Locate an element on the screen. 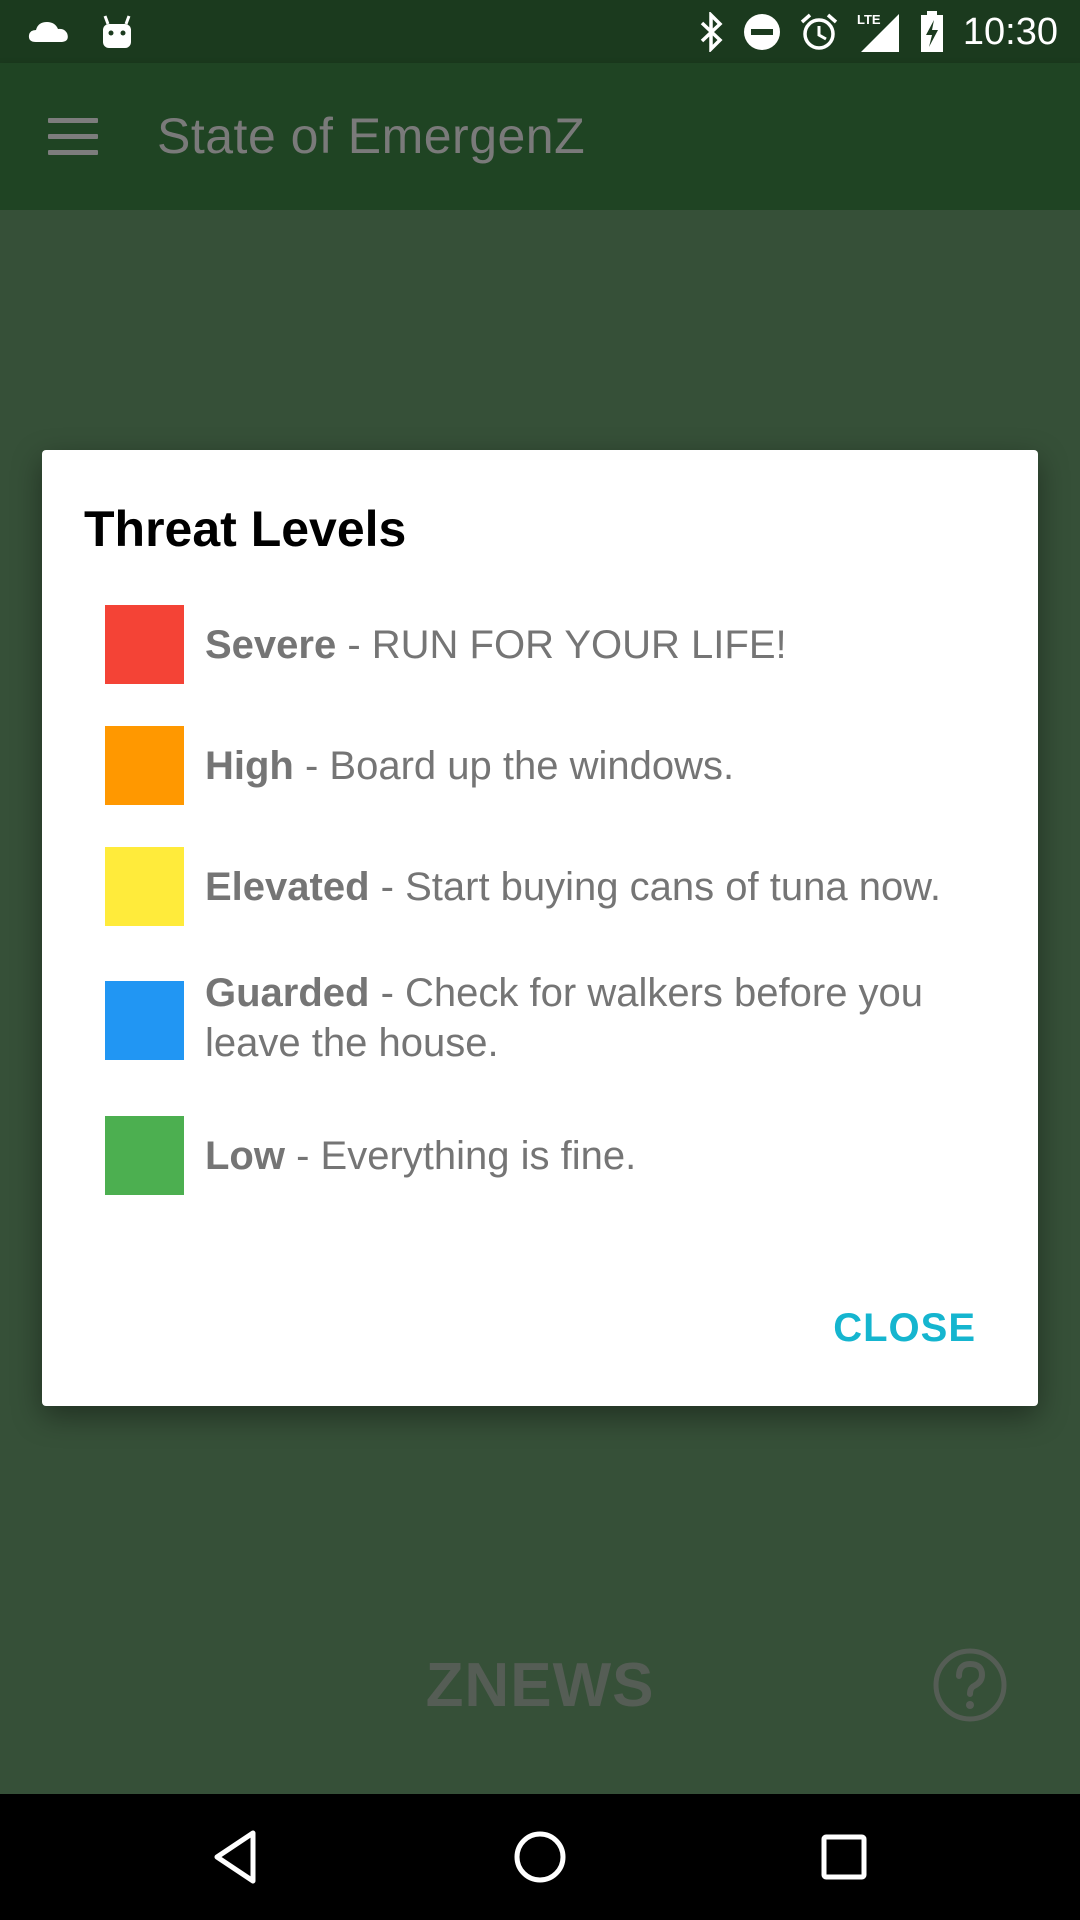 The height and width of the screenshot is (1920, 1080). threat-level-low: Low - Everything is fine. is located at coordinates (545, 1155).